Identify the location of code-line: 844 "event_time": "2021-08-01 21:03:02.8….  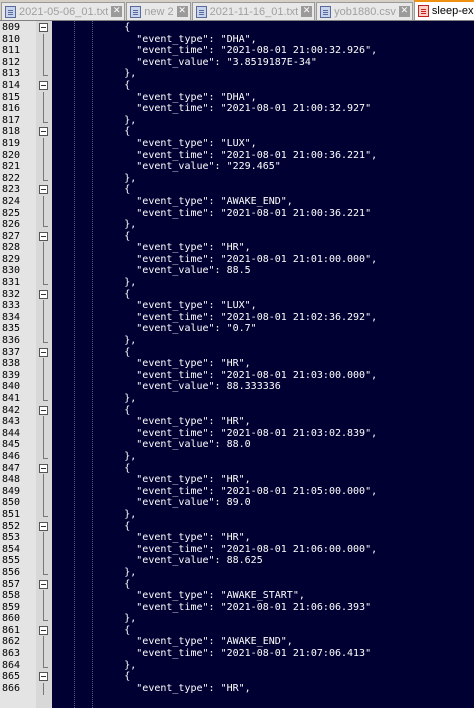
(237, 434).